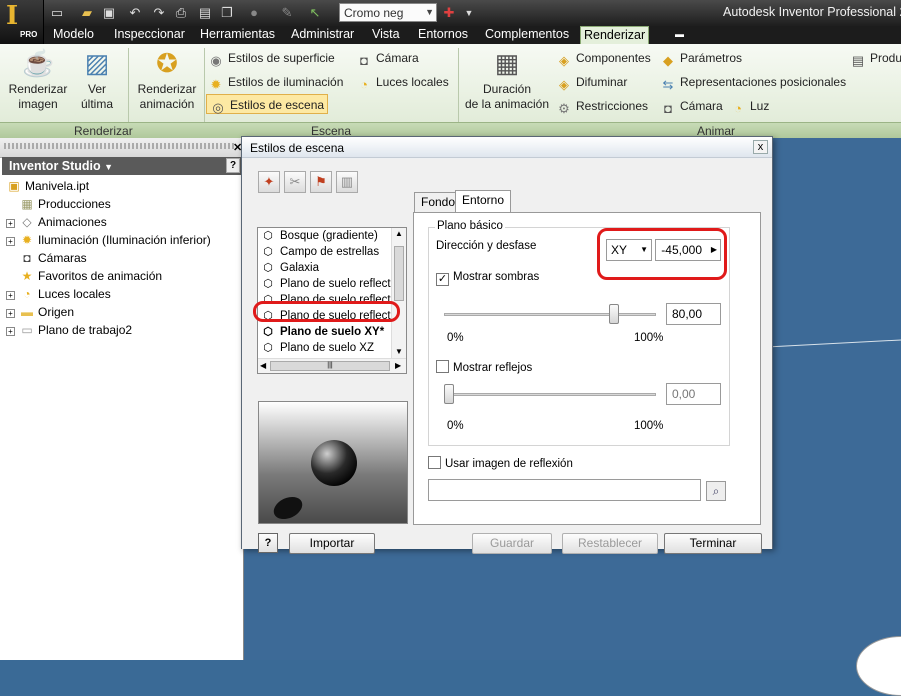  What do you see at coordinates (550, 394) in the screenshot?
I see `reflection-slider-track` at bounding box center [550, 394].